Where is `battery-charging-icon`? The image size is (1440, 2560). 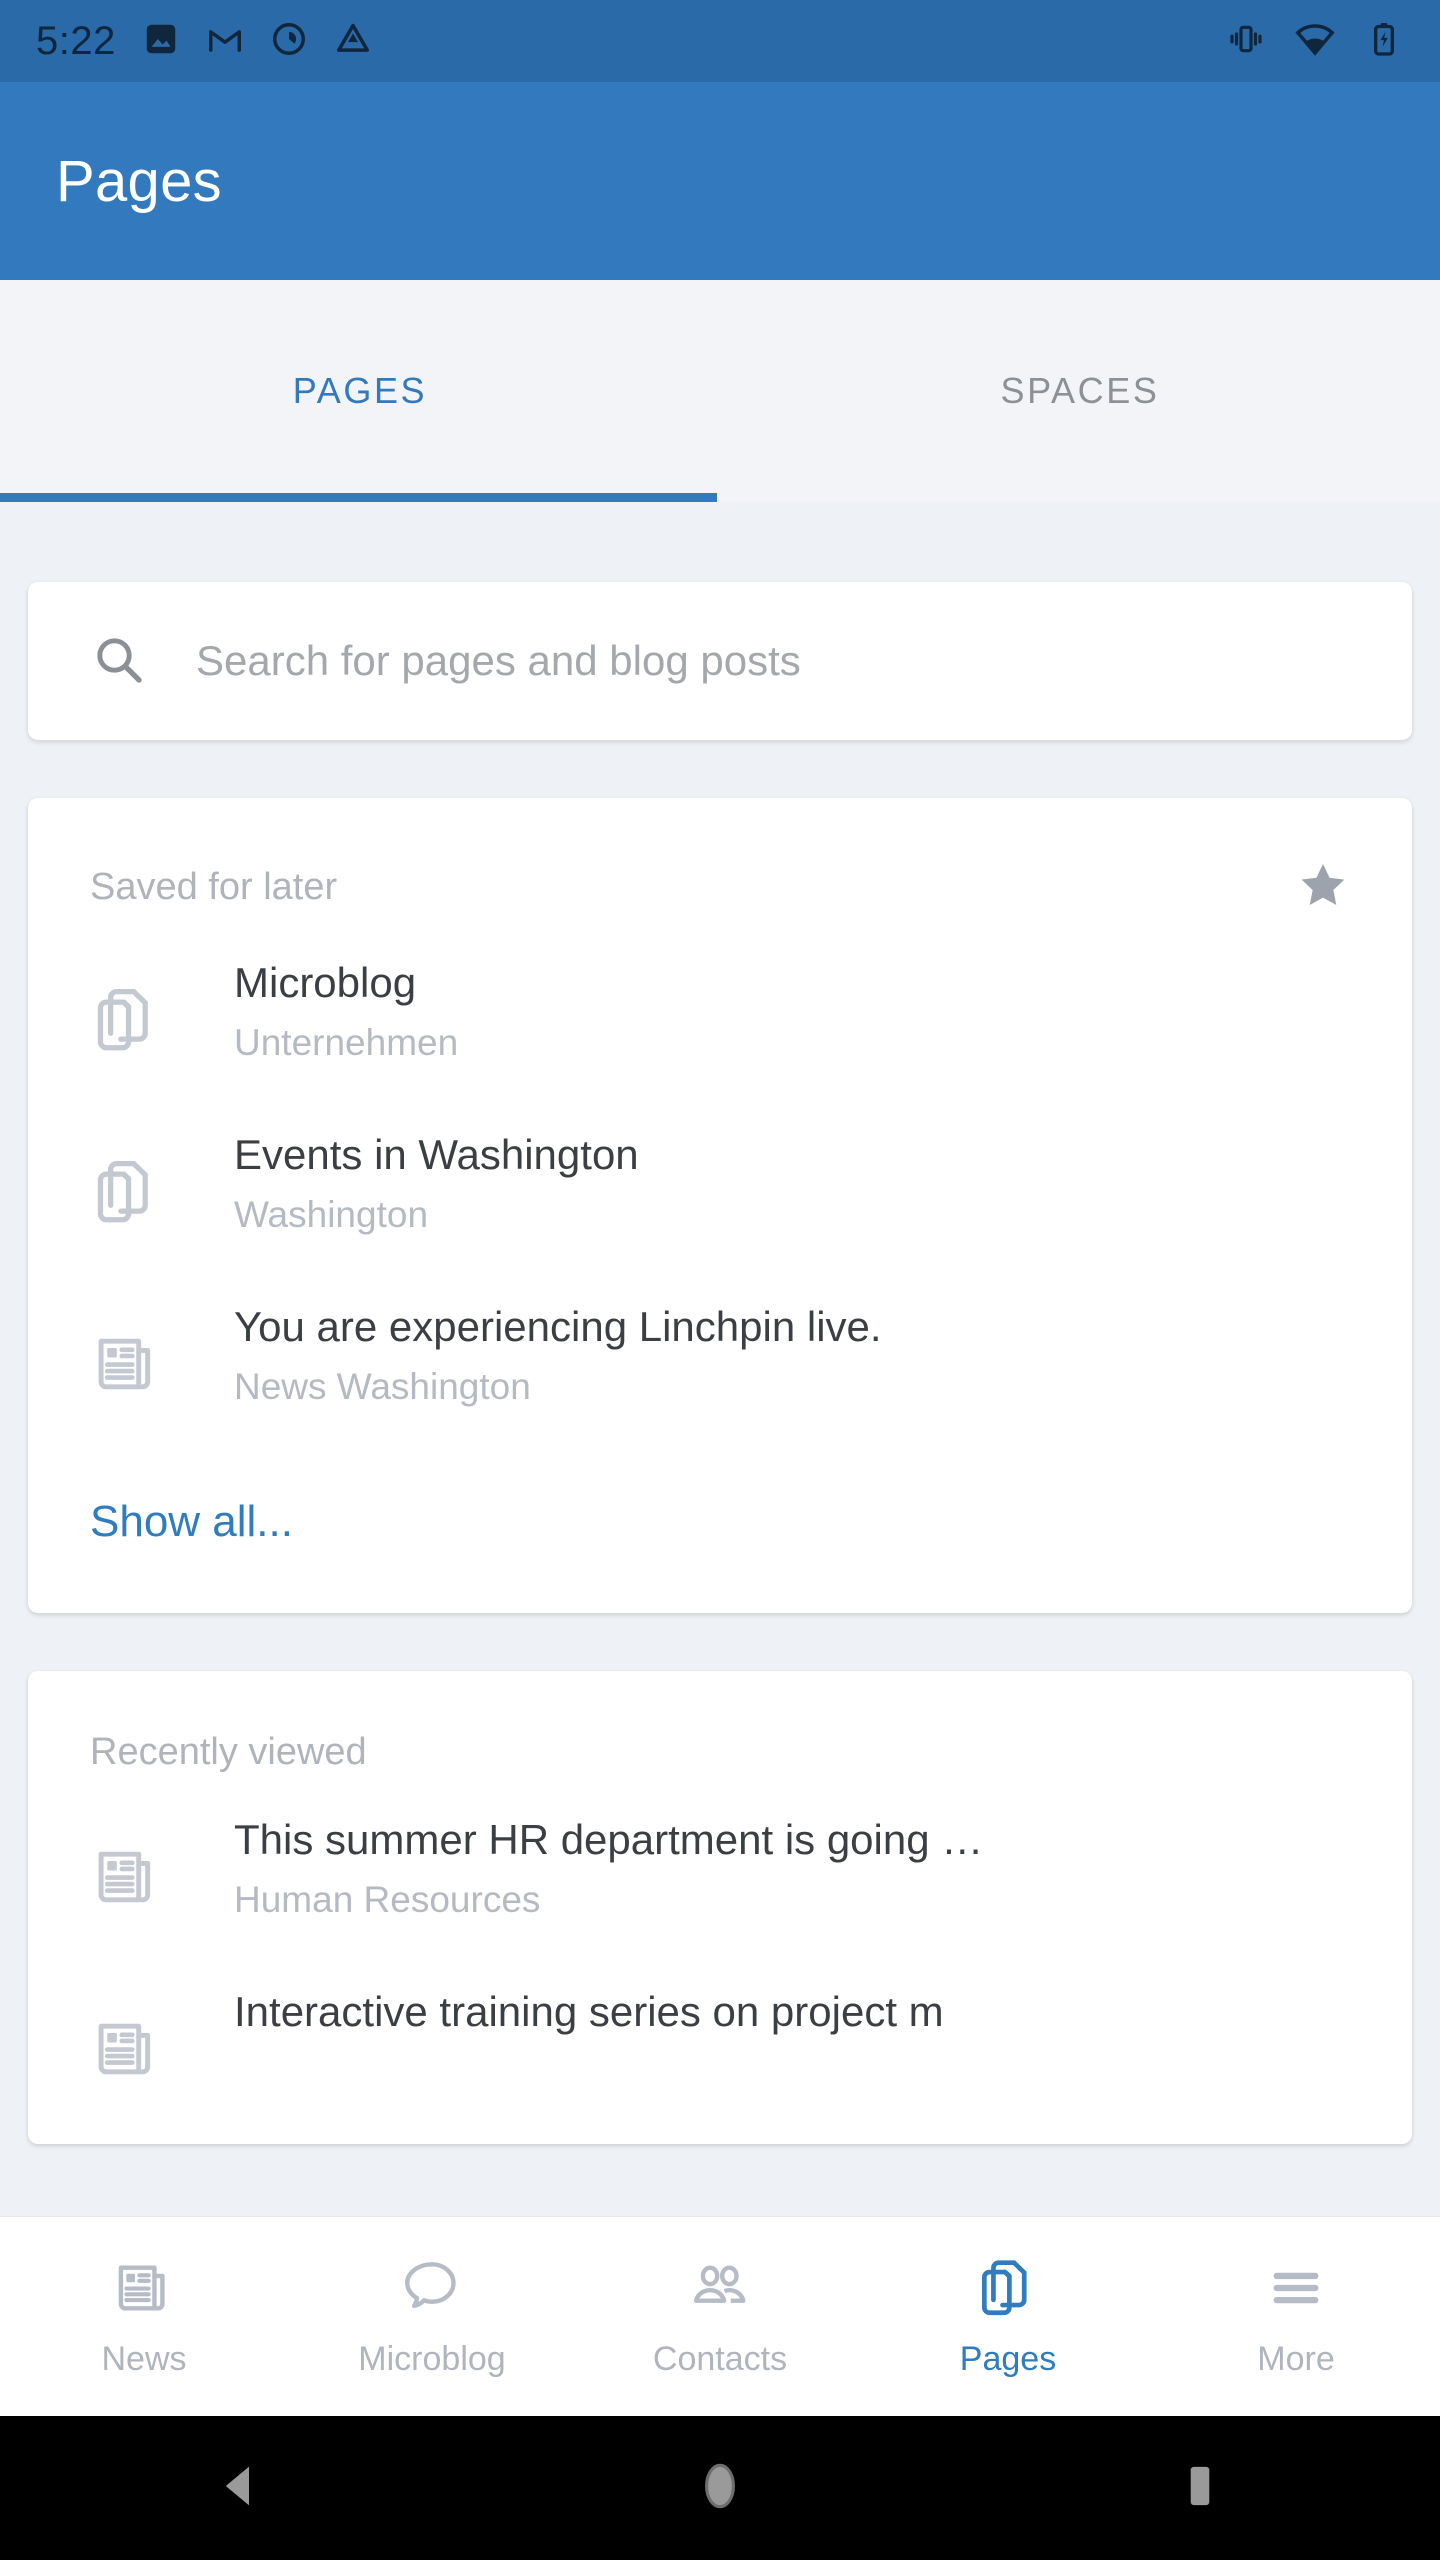
battery-charging-icon is located at coordinates (1384, 41).